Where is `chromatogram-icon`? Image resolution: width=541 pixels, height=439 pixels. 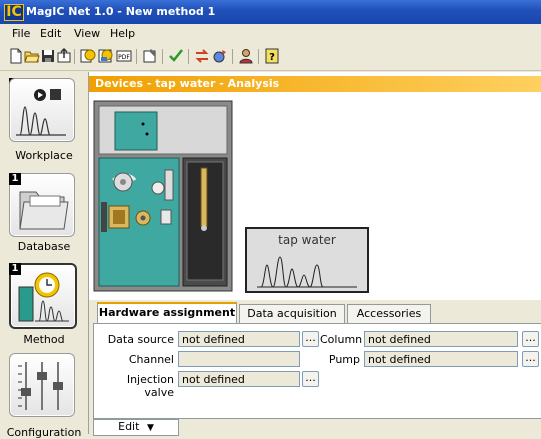 chromatogram-icon is located at coordinates (307, 272).